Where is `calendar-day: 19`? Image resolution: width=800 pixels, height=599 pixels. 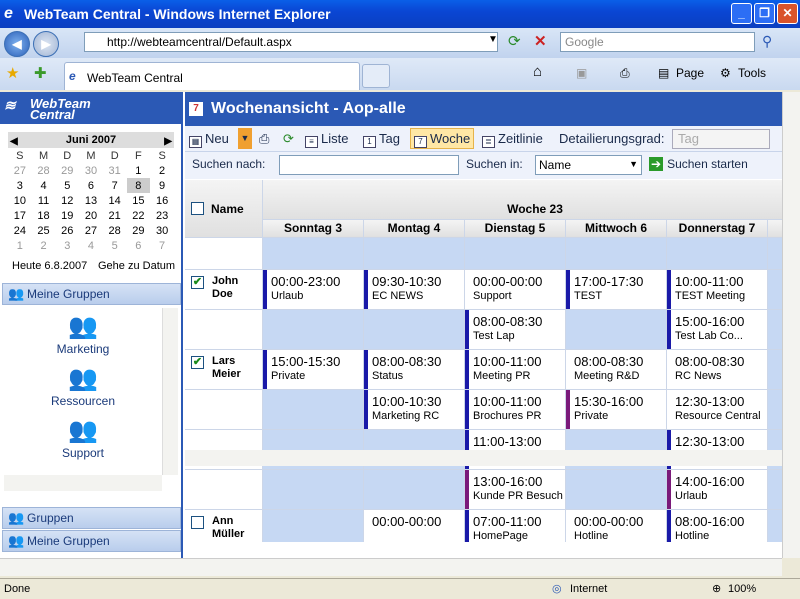
calendar-day: 19 is located at coordinates (67, 215).